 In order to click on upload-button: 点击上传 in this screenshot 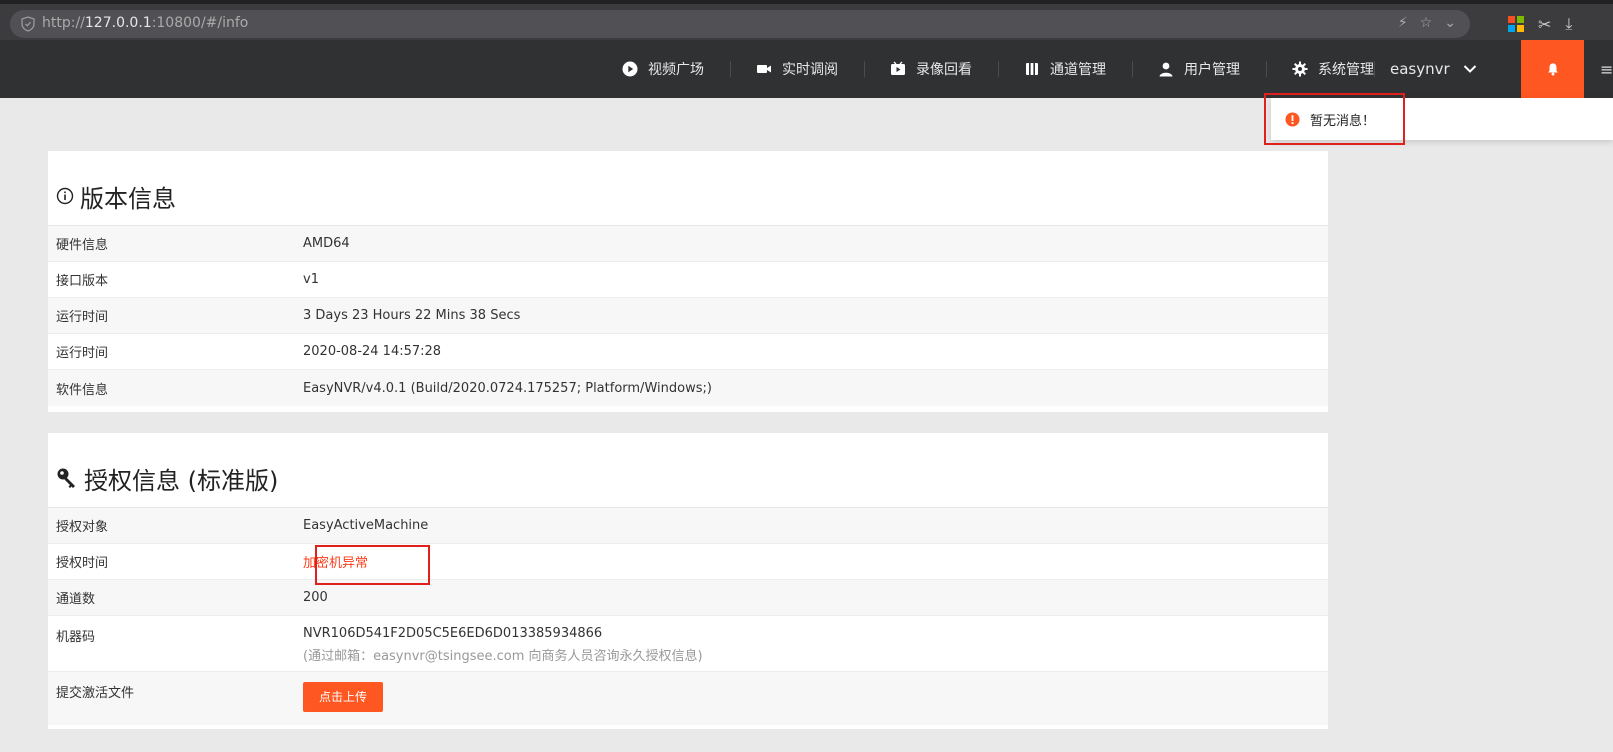, I will do `click(343, 697)`.